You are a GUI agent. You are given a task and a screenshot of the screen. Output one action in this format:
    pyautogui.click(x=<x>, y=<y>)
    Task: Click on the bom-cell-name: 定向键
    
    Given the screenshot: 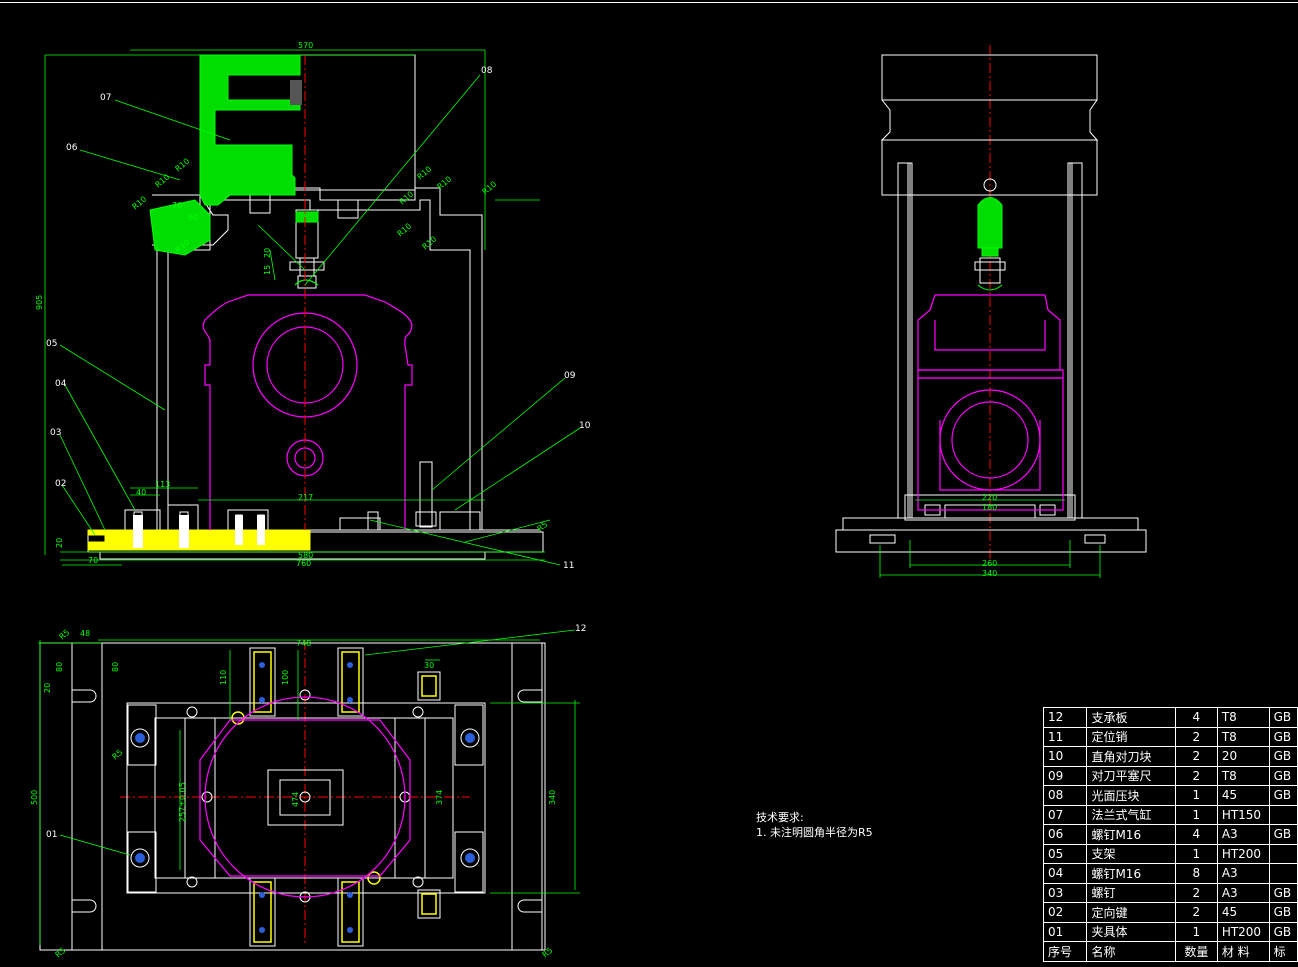 What is the action you would take?
    pyautogui.click(x=1131, y=912)
    